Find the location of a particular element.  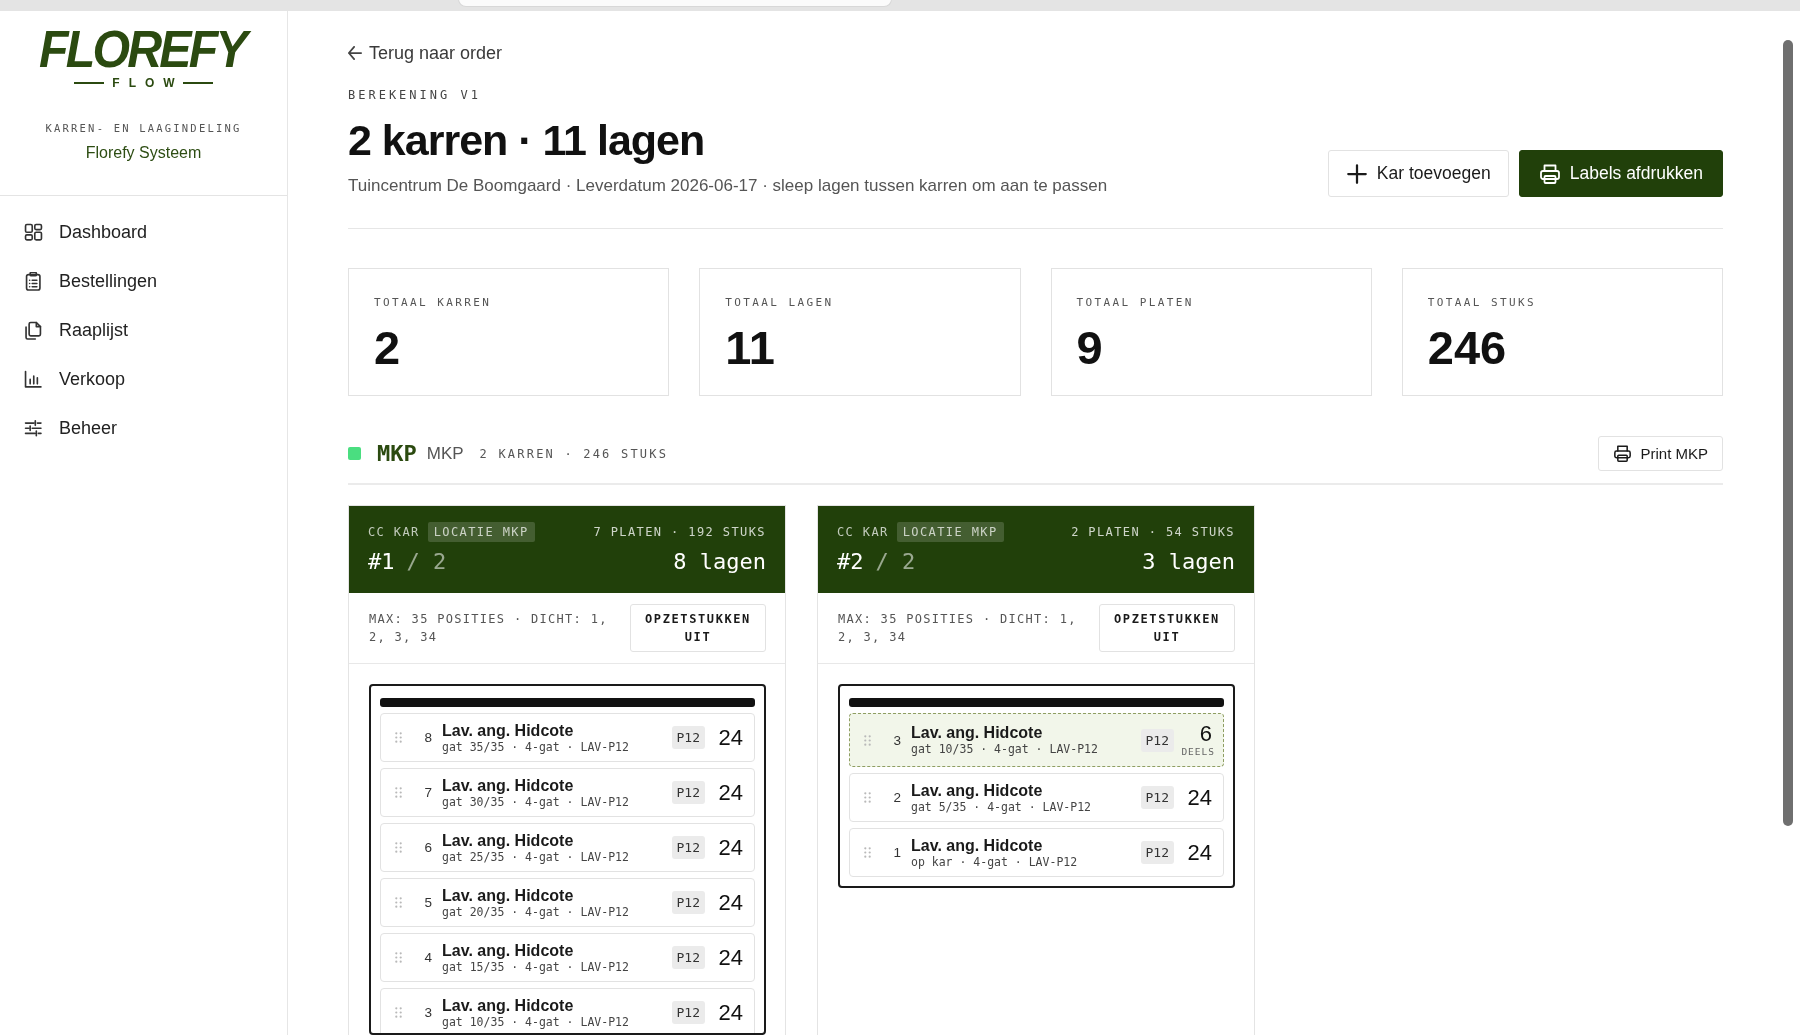

capacity-note: MAX: 35 POSITIES · DICHT: 1, 2, 3, 34 is located at coordinates (489, 628).